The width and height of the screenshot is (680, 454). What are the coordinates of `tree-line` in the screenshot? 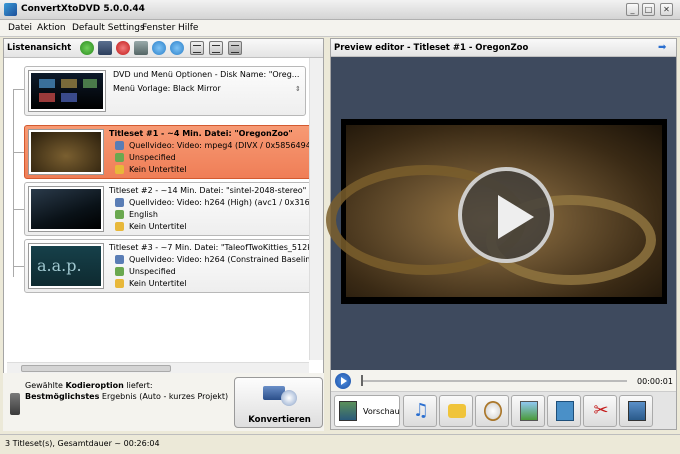 It's located at (13, 183).